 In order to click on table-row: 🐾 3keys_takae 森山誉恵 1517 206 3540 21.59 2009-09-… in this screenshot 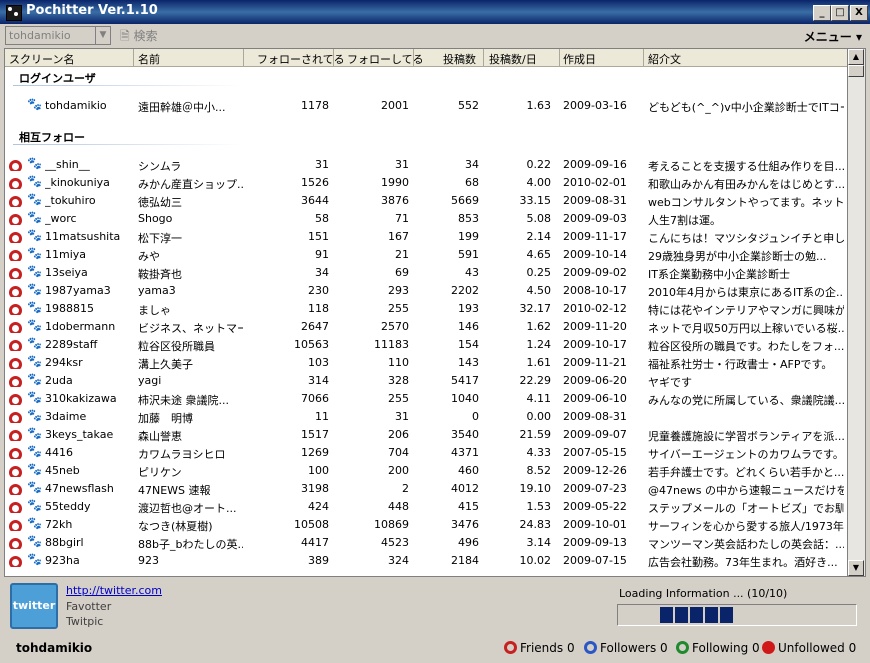, I will do `click(427, 434)`.